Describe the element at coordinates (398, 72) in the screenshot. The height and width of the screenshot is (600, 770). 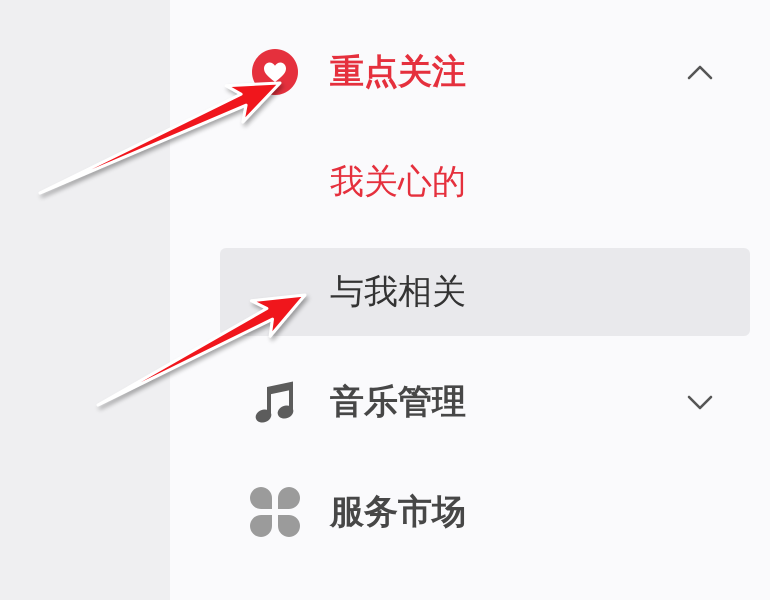
I see `menu-group-label: 重点关注` at that location.